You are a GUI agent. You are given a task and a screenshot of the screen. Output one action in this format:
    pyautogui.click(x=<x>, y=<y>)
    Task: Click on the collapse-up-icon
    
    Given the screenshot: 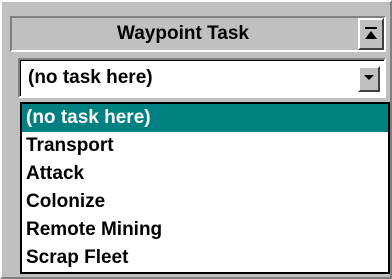 What is the action you would take?
    pyautogui.click(x=371, y=33)
    